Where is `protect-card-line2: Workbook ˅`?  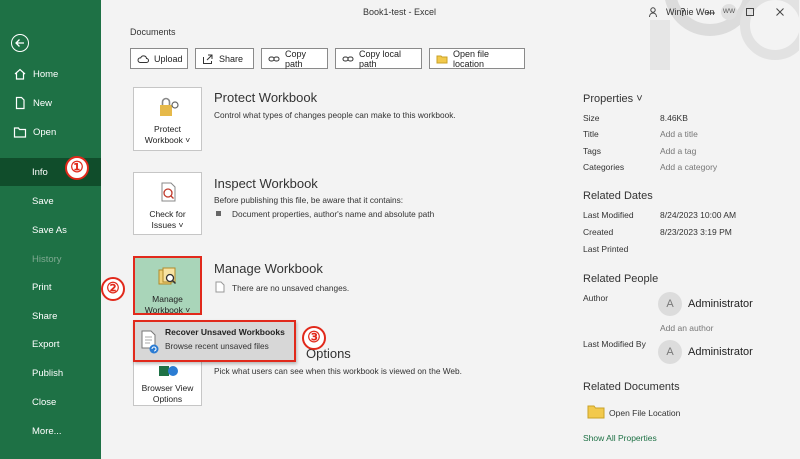
protect-card-line2: Workbook ˅ is located at coordinates (167, 140).